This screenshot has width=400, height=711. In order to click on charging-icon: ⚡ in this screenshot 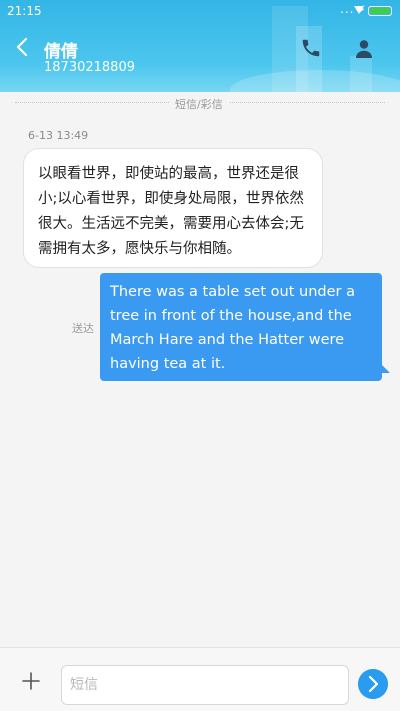, I will do `click(362, 9)`.